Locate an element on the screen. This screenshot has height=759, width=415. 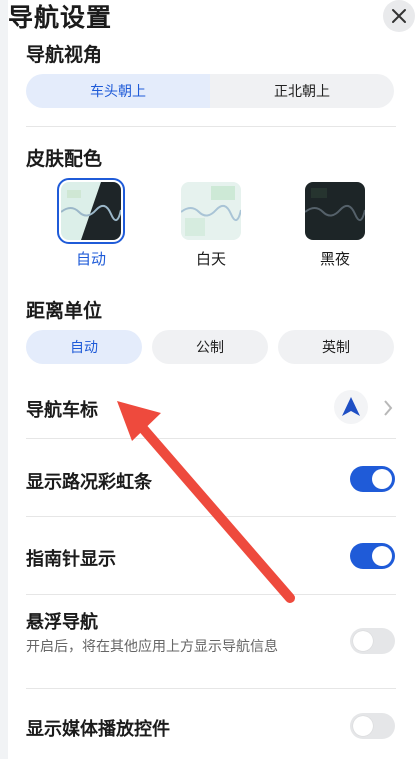
annotation-arrow is located at coordinates (206, 502).